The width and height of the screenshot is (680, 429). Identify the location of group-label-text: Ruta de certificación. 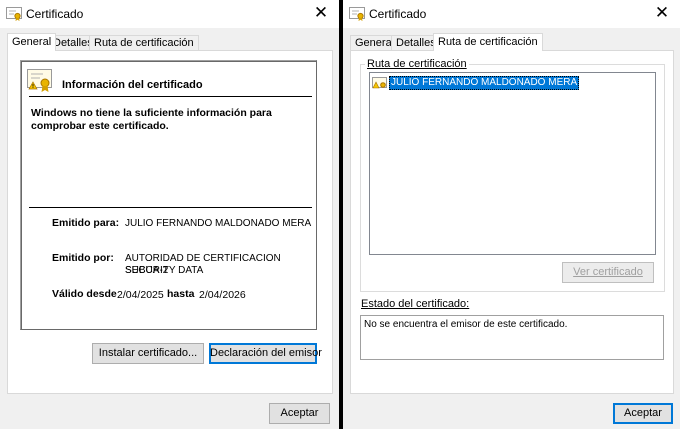
(417, 64).